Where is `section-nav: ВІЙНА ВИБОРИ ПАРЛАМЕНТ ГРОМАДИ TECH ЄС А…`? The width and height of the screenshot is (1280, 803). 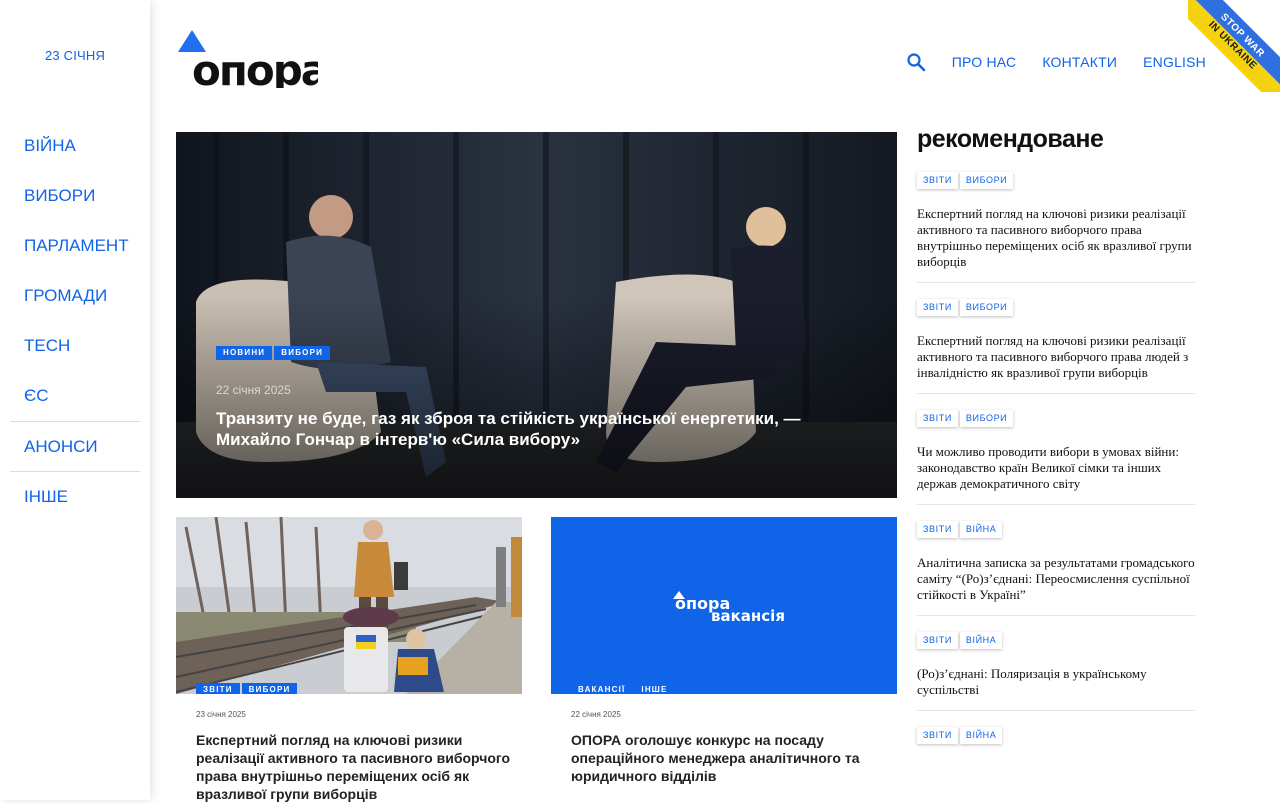 section-nav: ВІЙНА ВИБОРИ ПАРЛАМЕНТ ГРОМАДИ TECH ЄС А… is located at coordinates (75, 321).